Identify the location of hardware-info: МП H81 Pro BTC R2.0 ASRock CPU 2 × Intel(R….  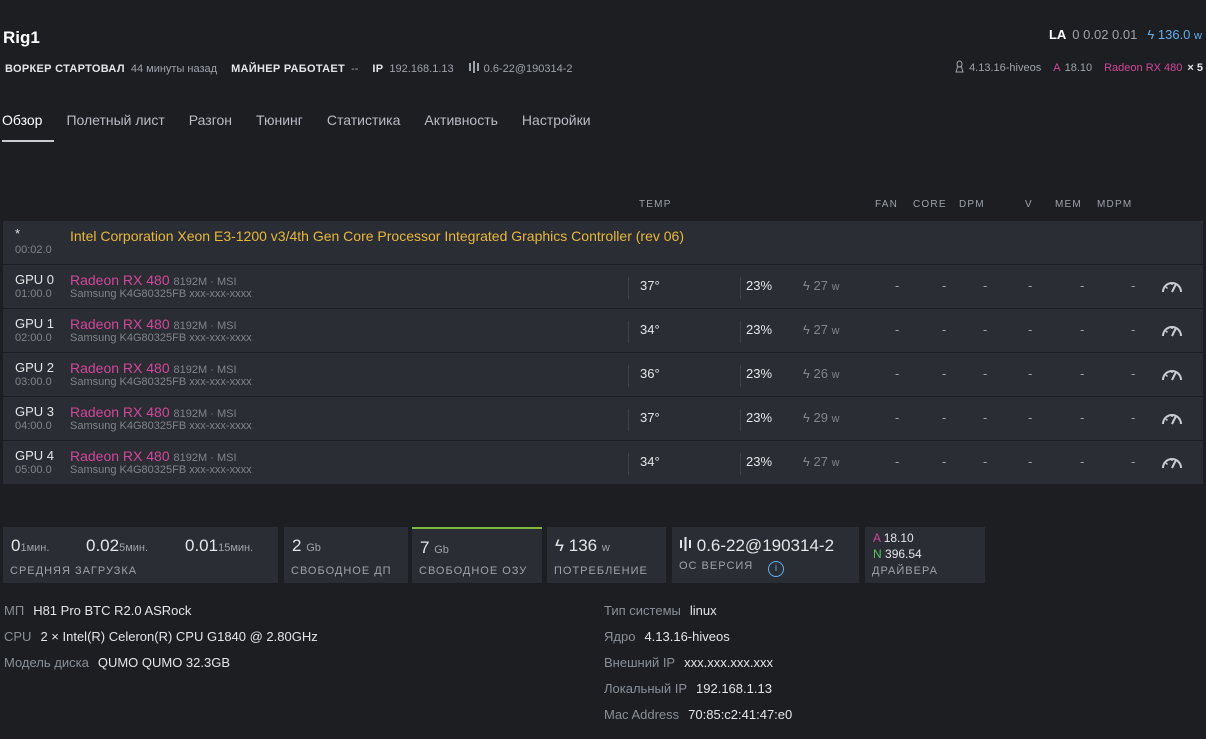
(161, 642).